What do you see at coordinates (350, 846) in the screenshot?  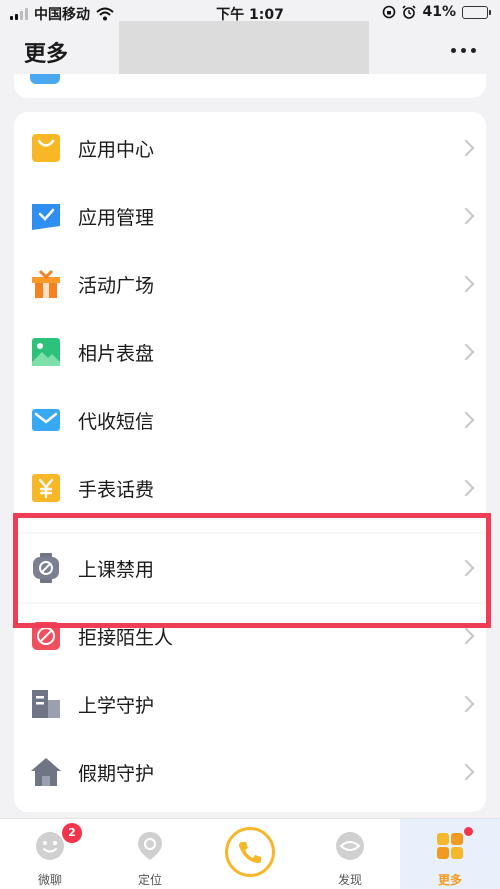 I see `discover-eye-icon` at bounding box center [350, 846].